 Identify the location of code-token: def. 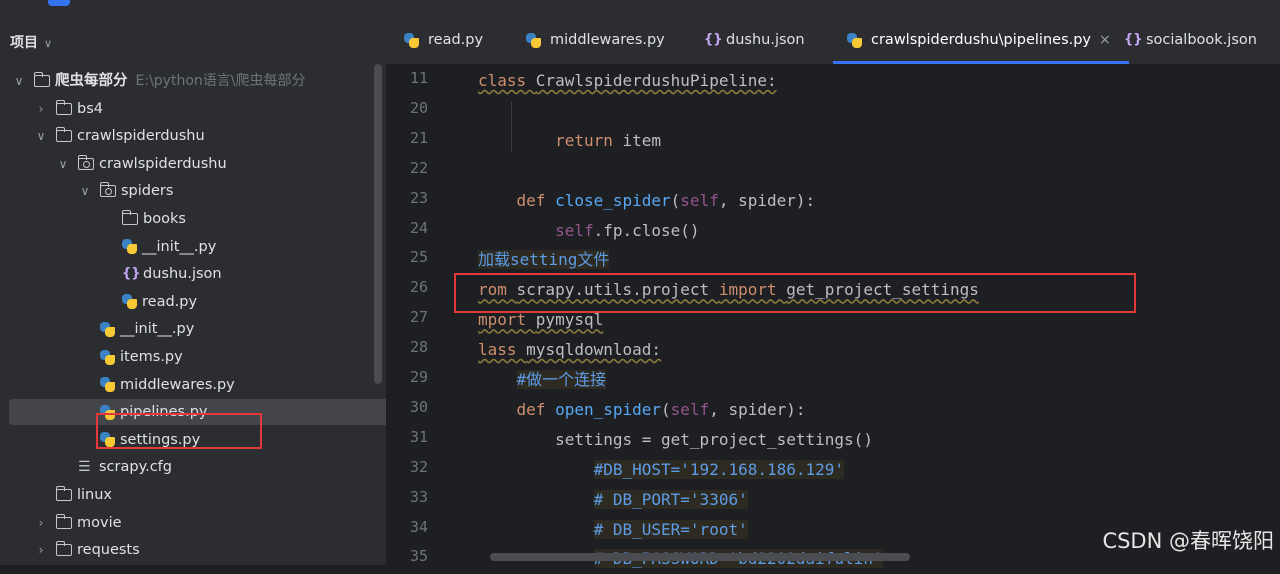
(536, 200).